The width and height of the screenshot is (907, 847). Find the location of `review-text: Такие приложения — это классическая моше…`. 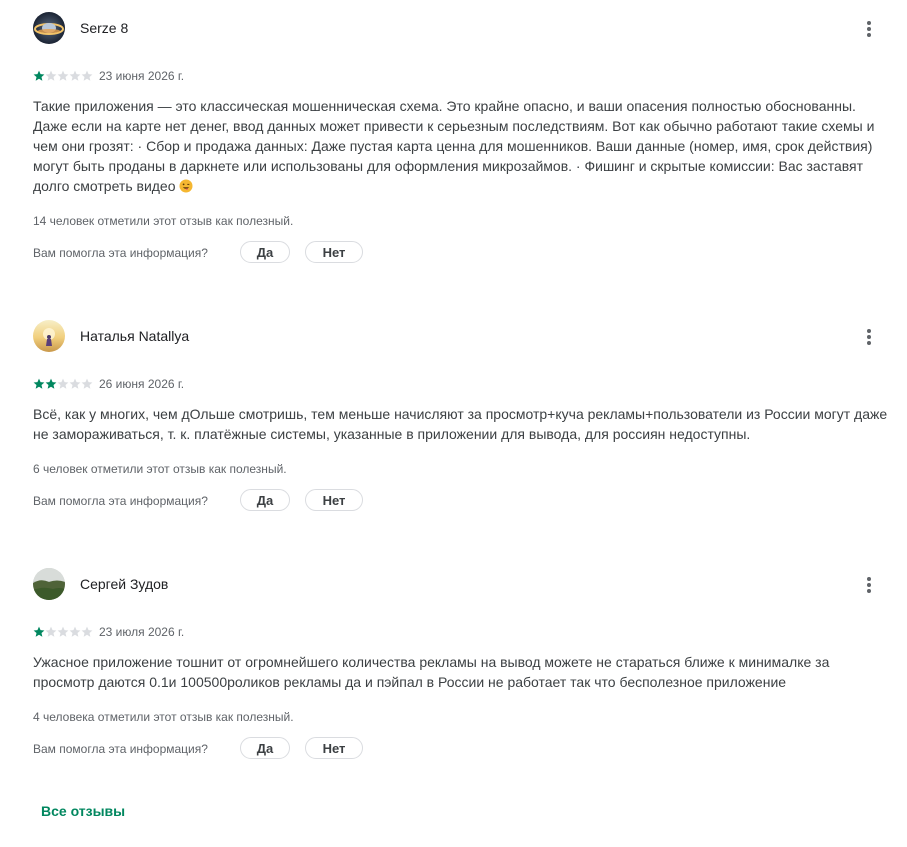

review-text: Такие приложения — это классическая моше… is located at coordinates (463, 146).